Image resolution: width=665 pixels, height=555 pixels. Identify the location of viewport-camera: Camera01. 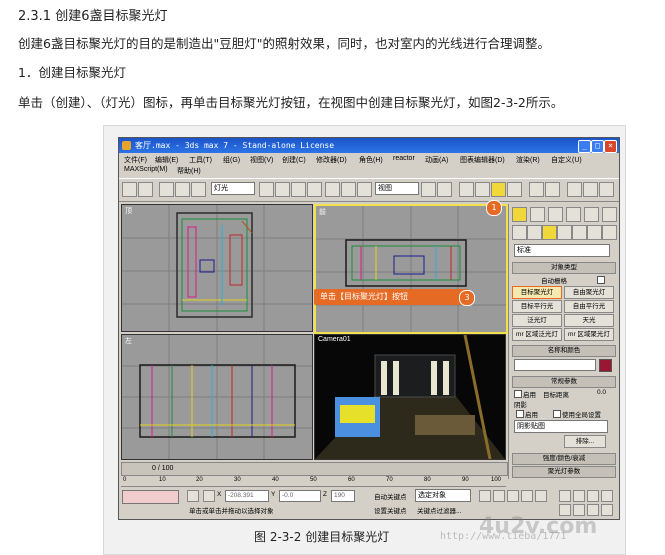
(410, 397).